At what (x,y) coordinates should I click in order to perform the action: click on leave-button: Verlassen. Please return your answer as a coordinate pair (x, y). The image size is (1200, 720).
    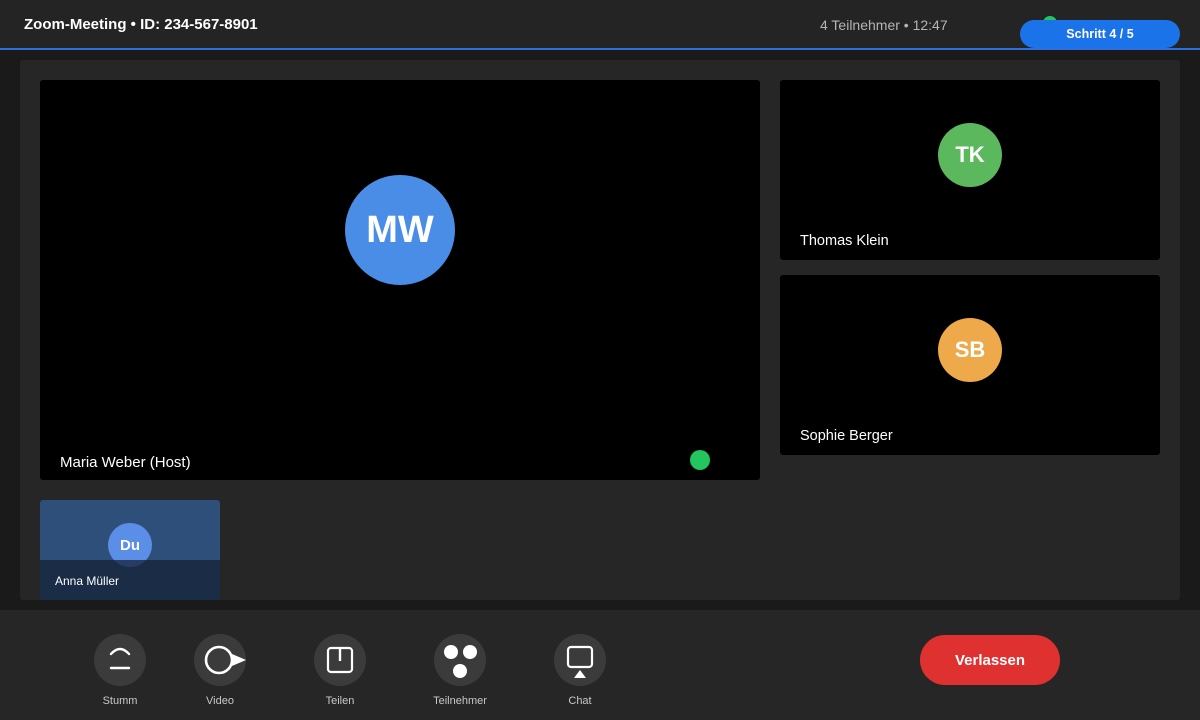
    Looking at the image, I should click on (990, 660).